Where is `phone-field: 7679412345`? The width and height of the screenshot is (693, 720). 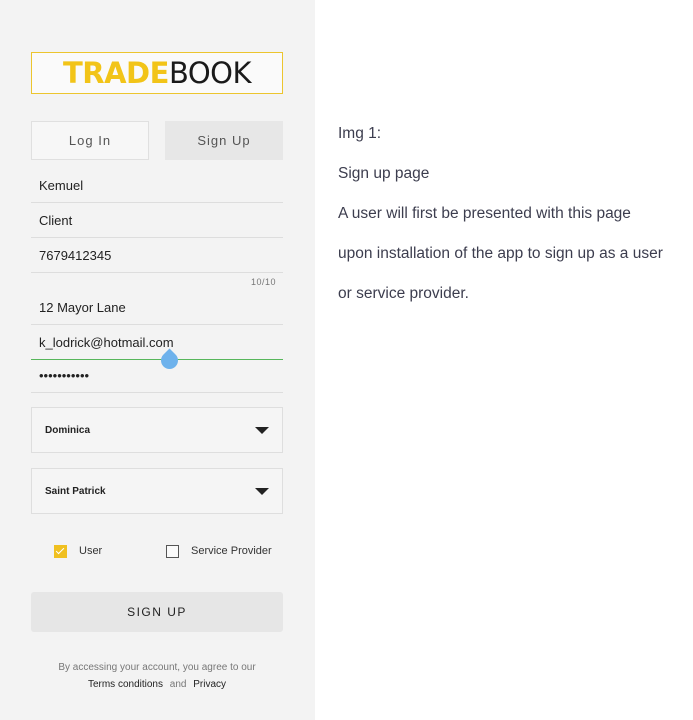
phone-field: 7679412345 is located at coordinates (157, 255).